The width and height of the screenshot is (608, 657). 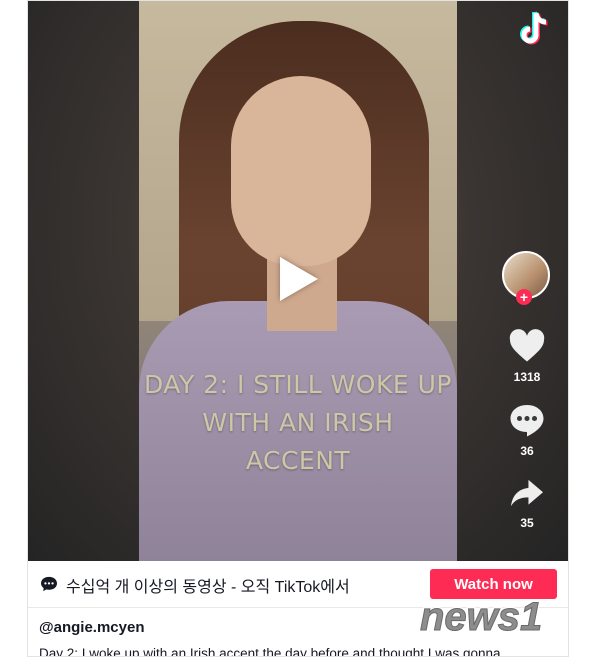 I want to click on comment-icon, so click(x=527, y=420).